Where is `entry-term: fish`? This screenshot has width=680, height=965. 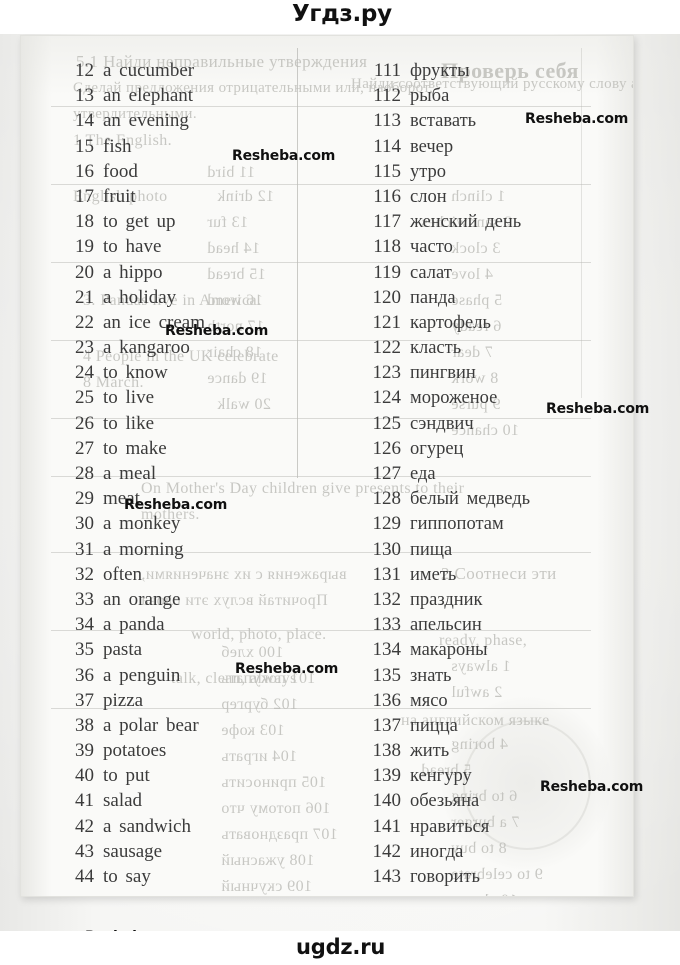
entry-term: fish is located at coordinates (117, 146).